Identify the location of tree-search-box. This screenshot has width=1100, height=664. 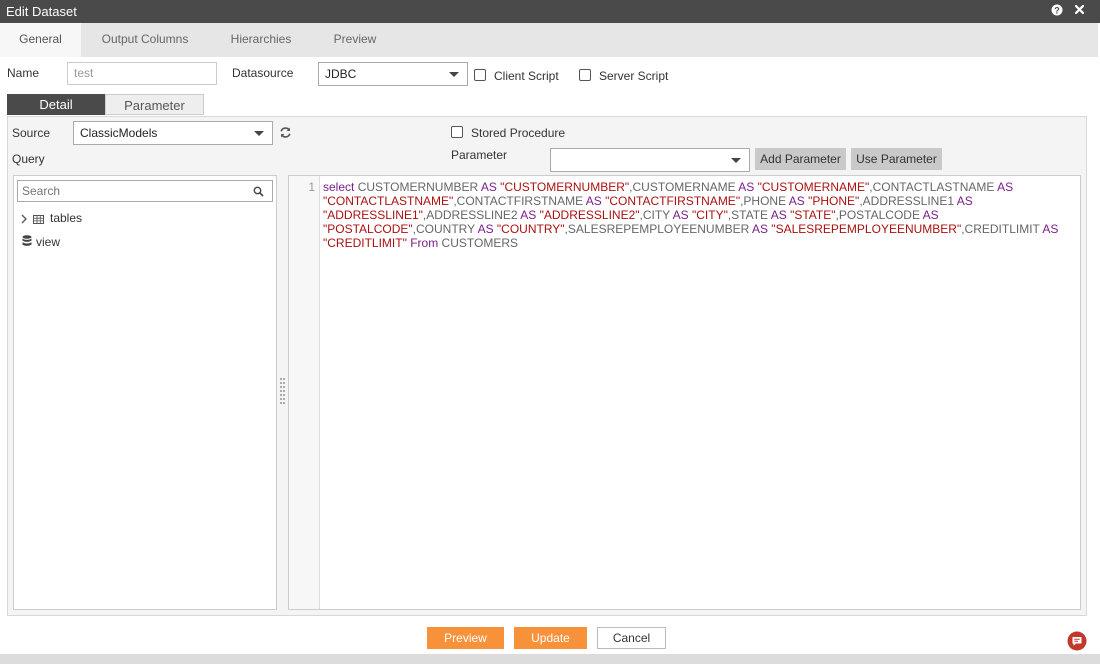
(145, 191).